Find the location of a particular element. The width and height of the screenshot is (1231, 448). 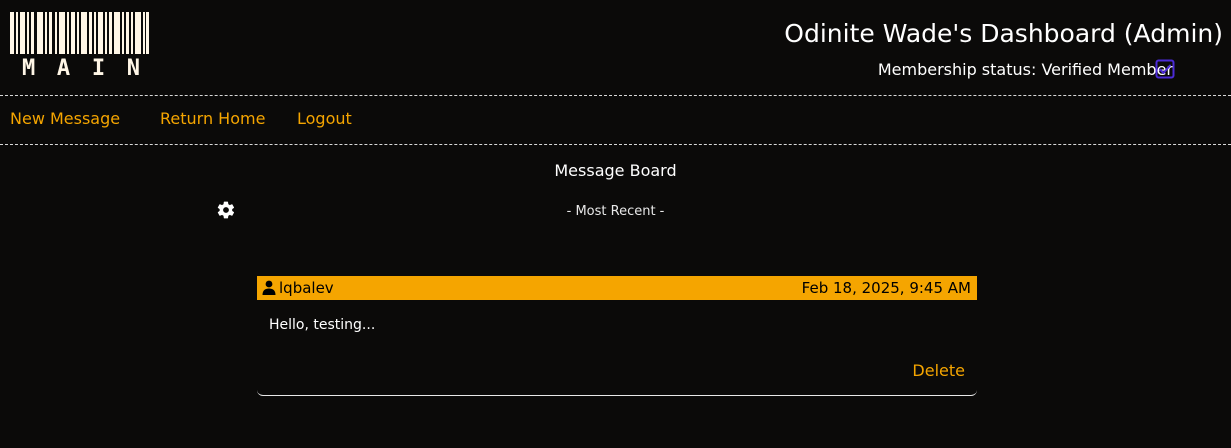

membership-status: Membership status: Verified Member is located at coordinates (1025, 69).